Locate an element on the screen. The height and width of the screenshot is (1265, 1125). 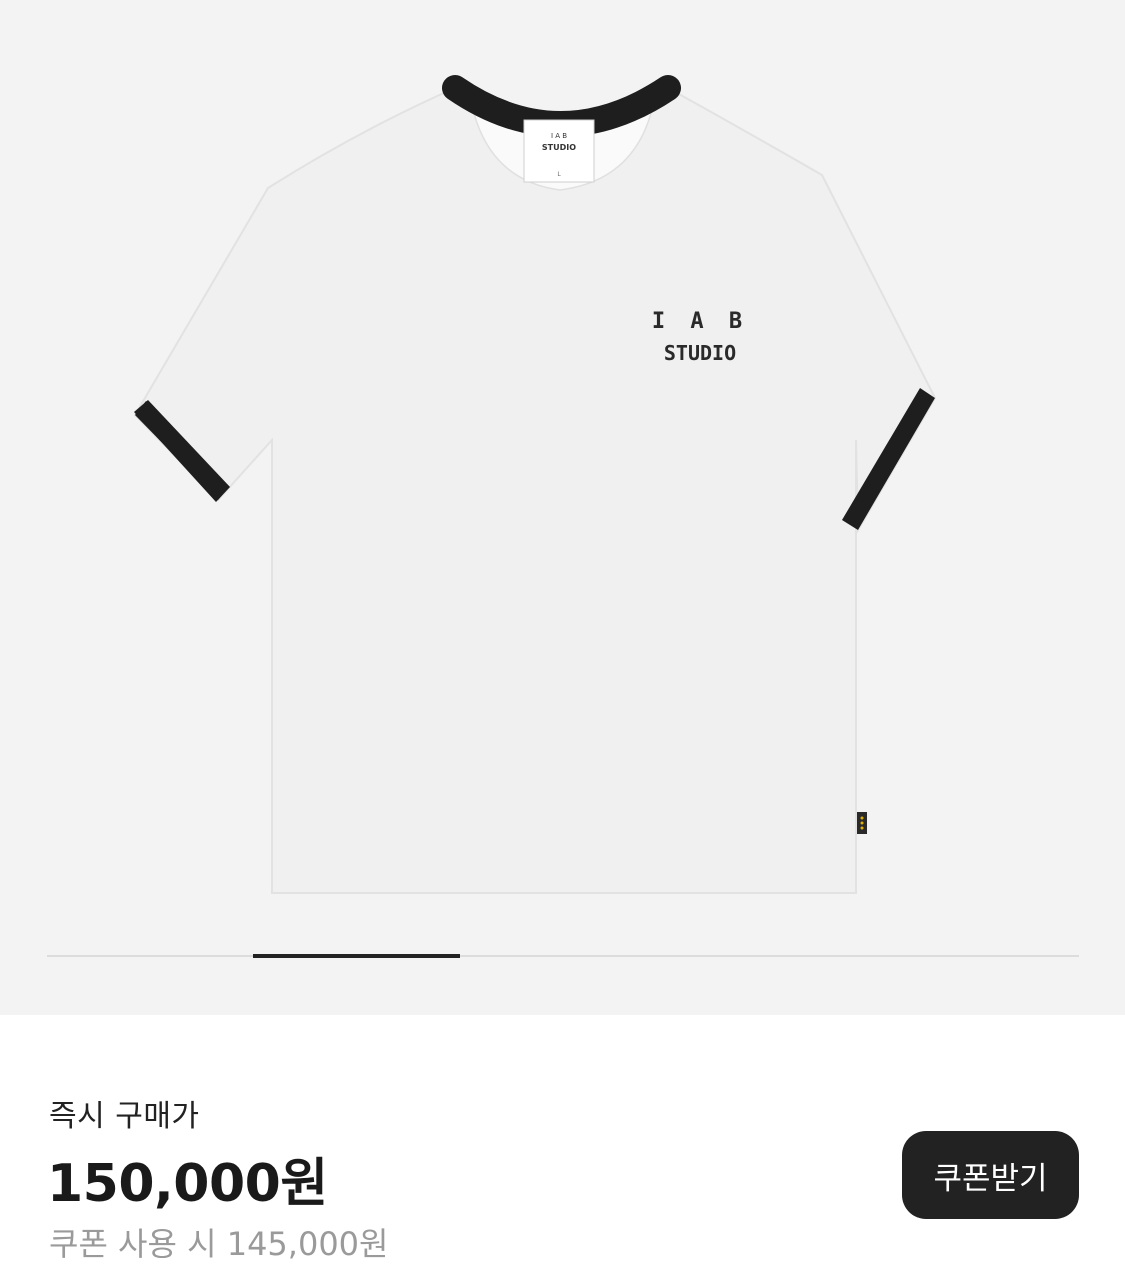
coupon-price: 쿠폰 사용 시 145,000원 is located at coordinates (219, 1244).